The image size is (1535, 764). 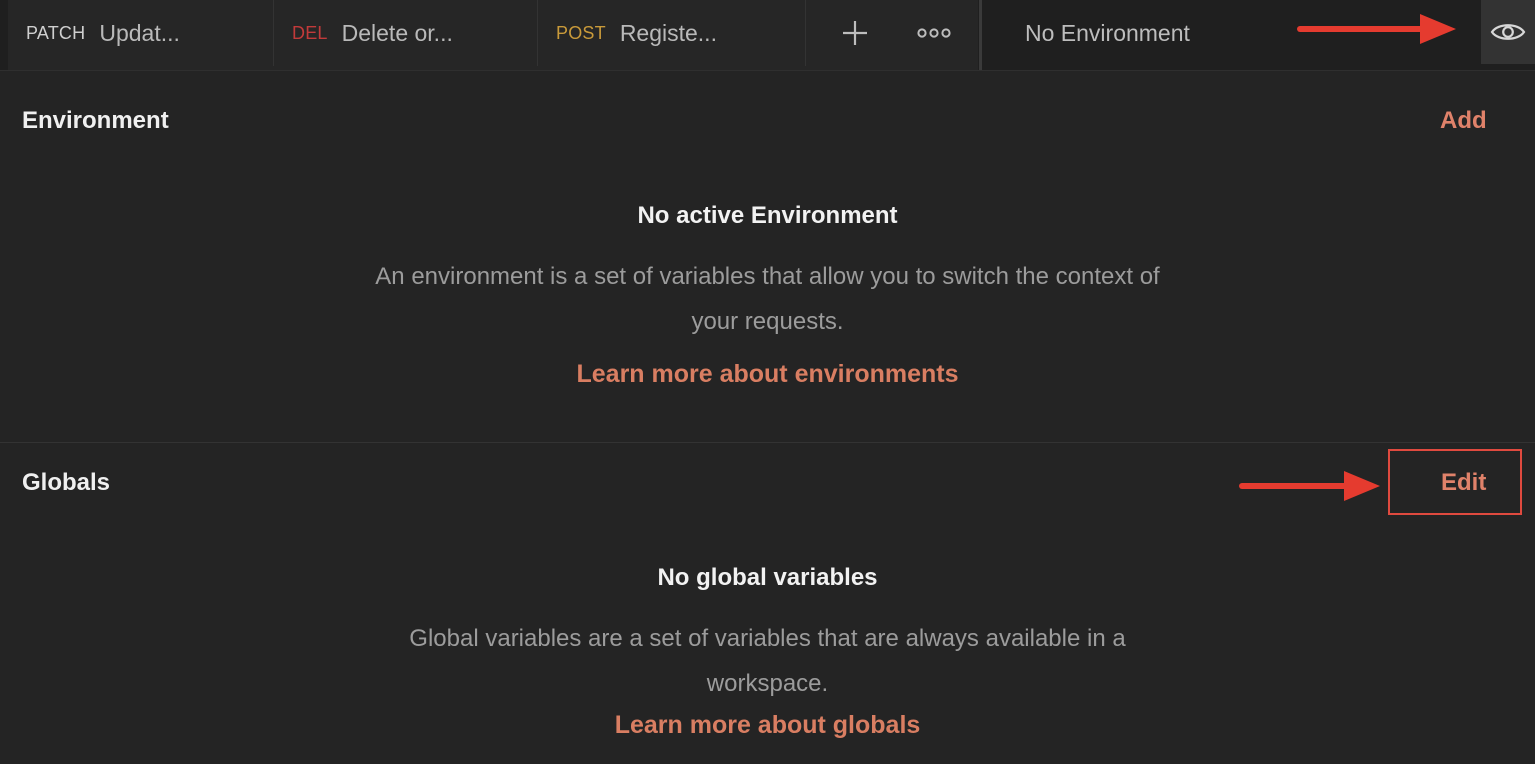 I want to click on environment-selector-label: No Environment, so click(x=1107, y=32).